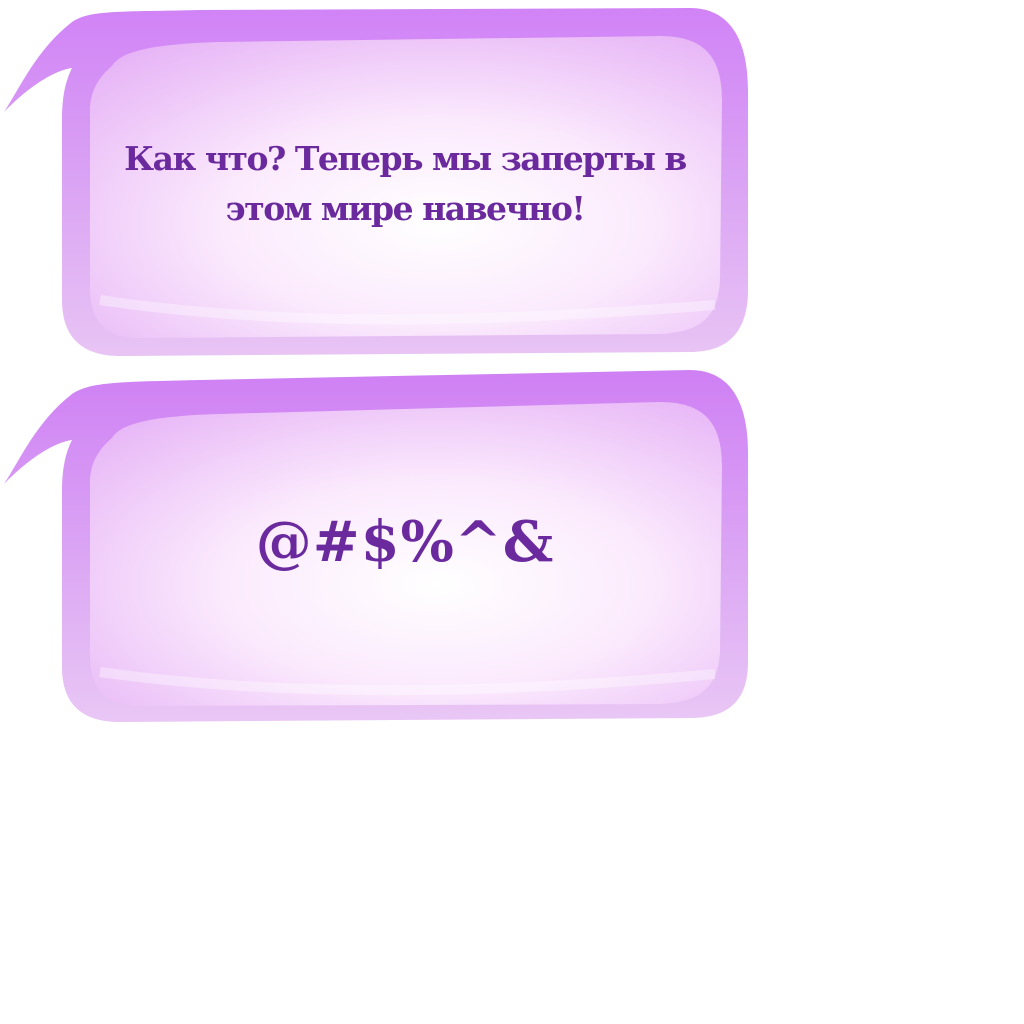 The width and height of the screenshot is (1024, 1024). Describe the element at coordinates (405, 208) in the screenshot. I see `bubble-text-line-2: этом мире навечно!` at that location.